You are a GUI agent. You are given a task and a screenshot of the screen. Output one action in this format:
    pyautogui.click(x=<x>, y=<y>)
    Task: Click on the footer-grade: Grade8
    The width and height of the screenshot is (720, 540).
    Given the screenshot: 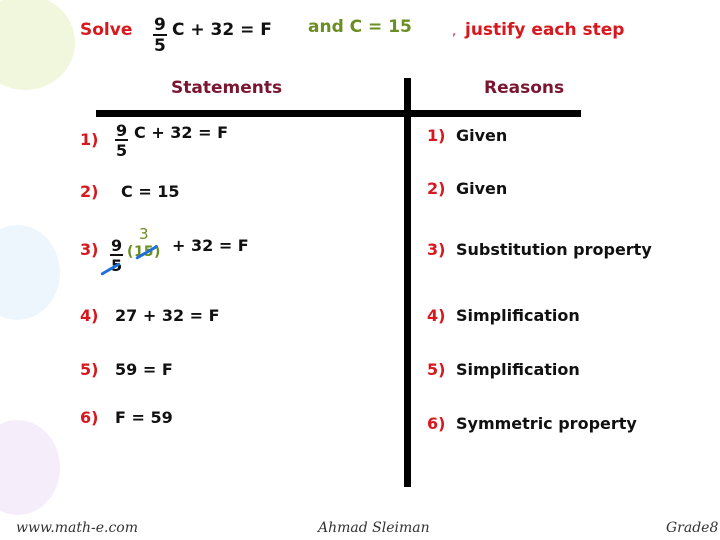 What is the action you would take?
    pyautogui.click(x=692, y=528)
    